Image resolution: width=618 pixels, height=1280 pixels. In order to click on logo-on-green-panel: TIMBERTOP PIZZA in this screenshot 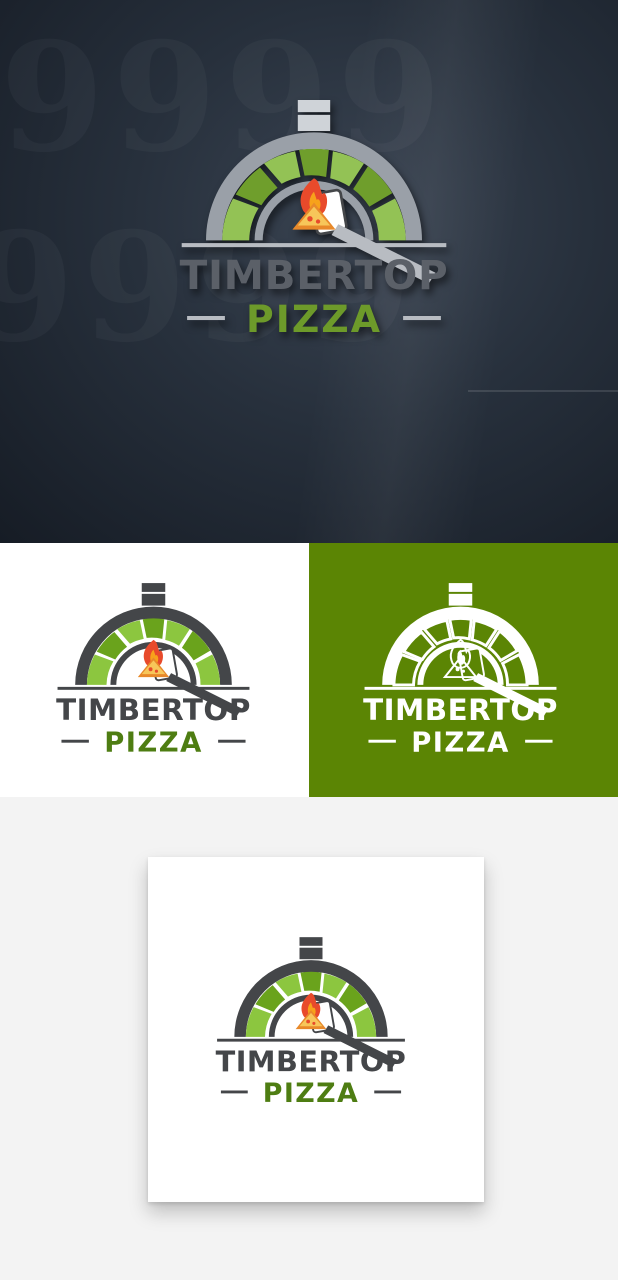, I will do `click(463, 670)`.